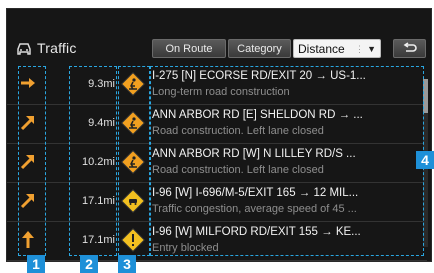  I want to click on incident-description: Long-term road construction, so click(221, 92).